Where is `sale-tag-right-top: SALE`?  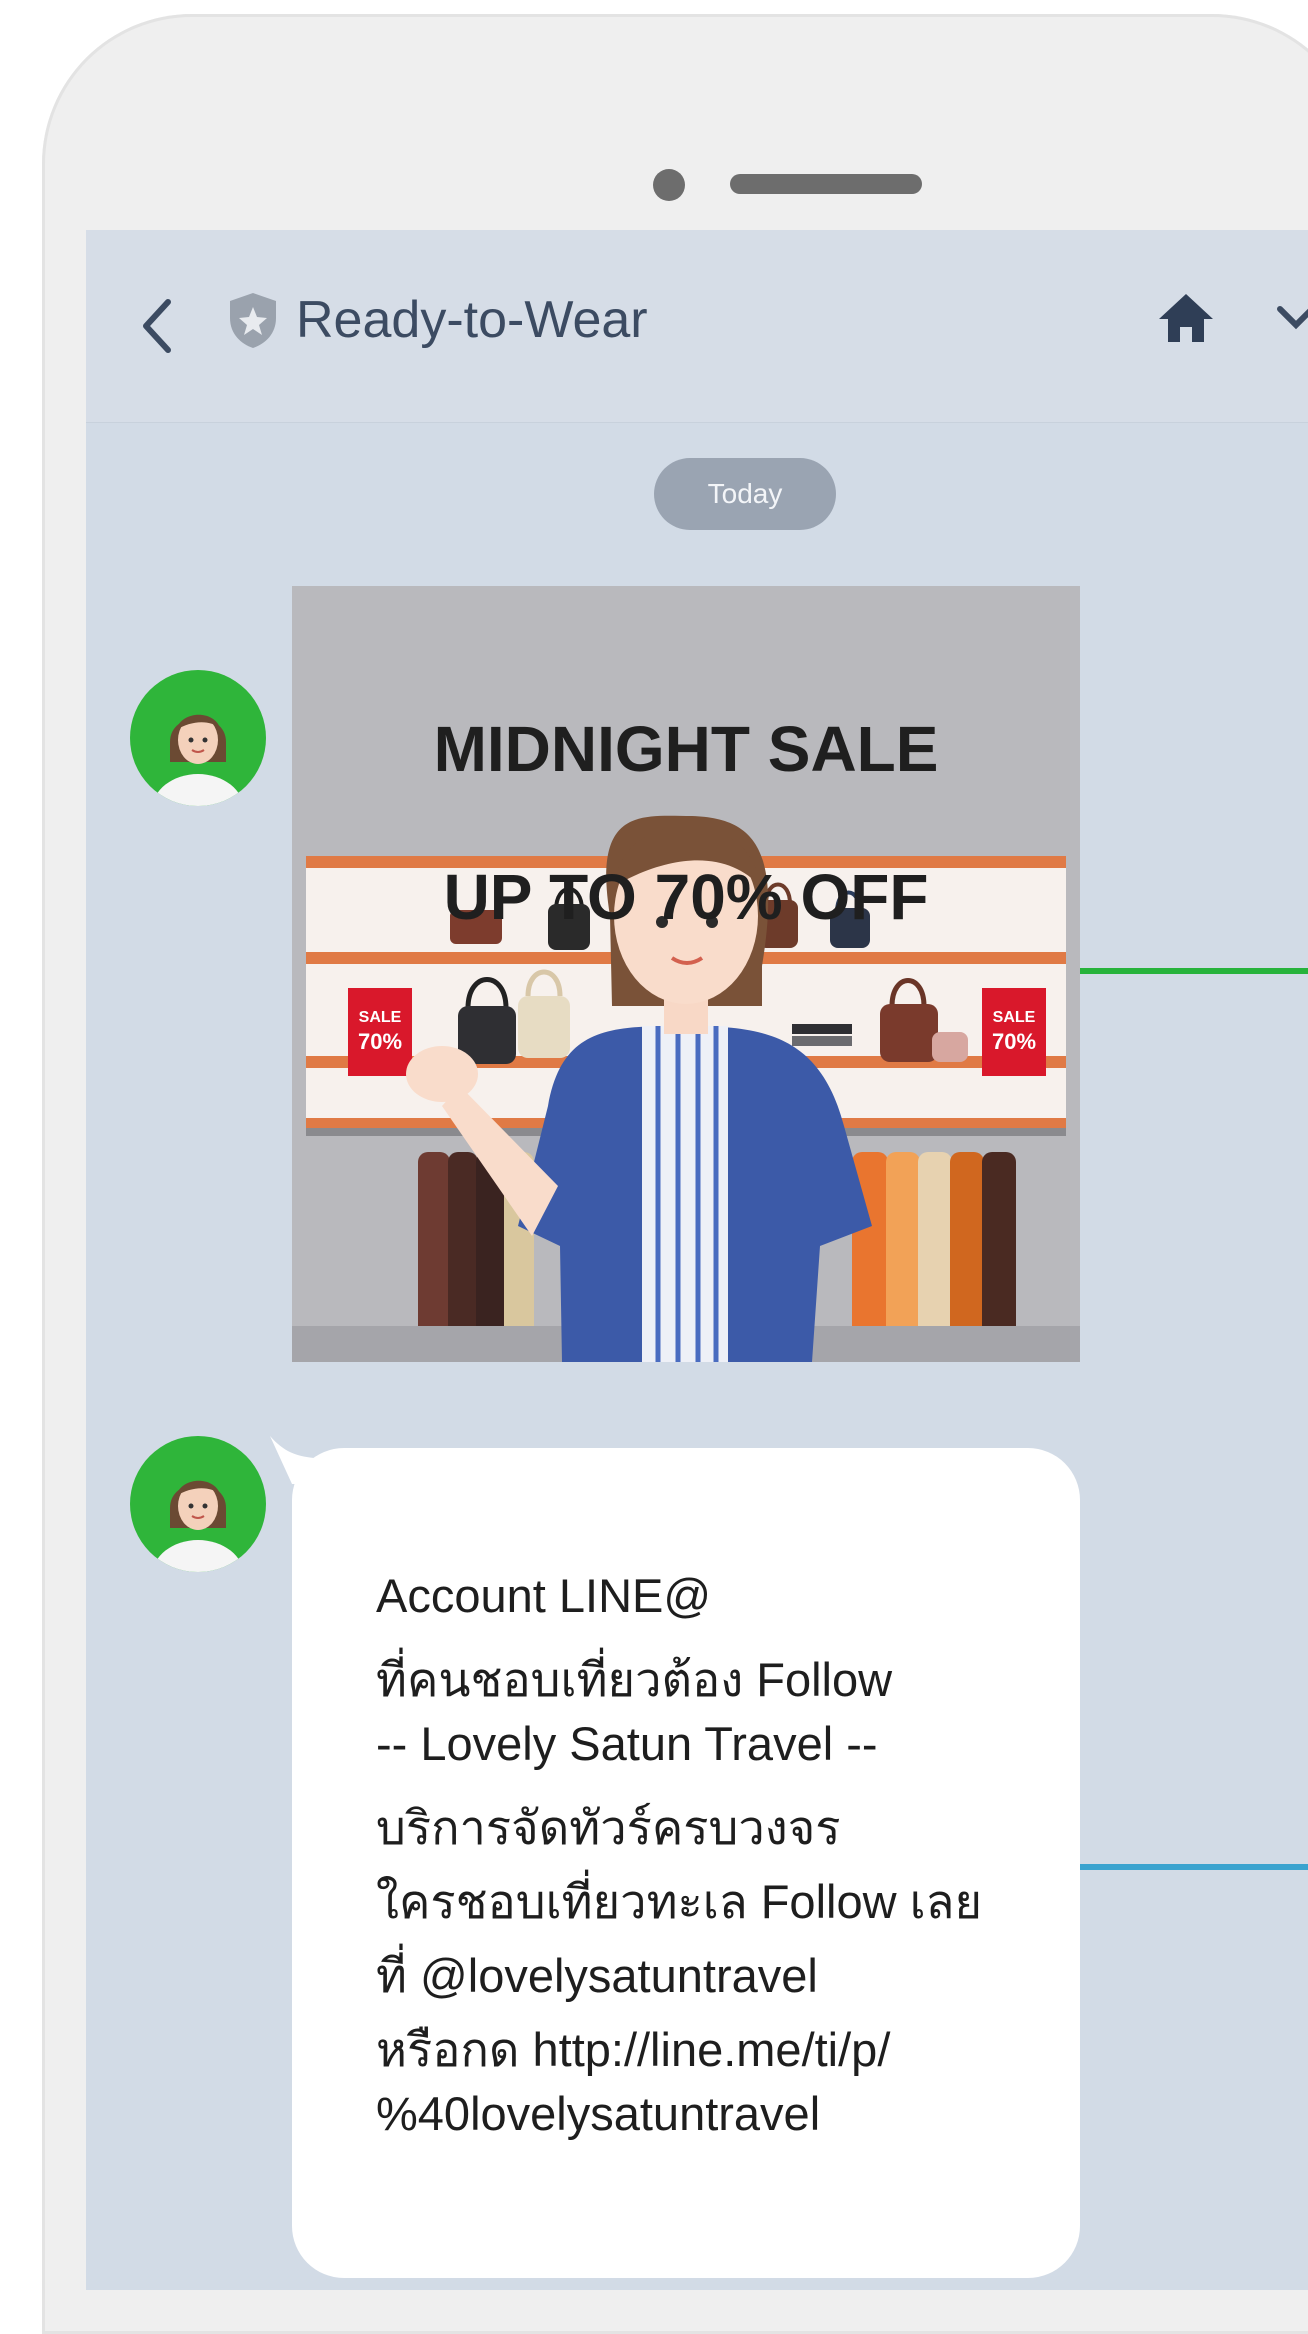 sale-tag-right-top: SALE is located at coordinates (1014, 1017).